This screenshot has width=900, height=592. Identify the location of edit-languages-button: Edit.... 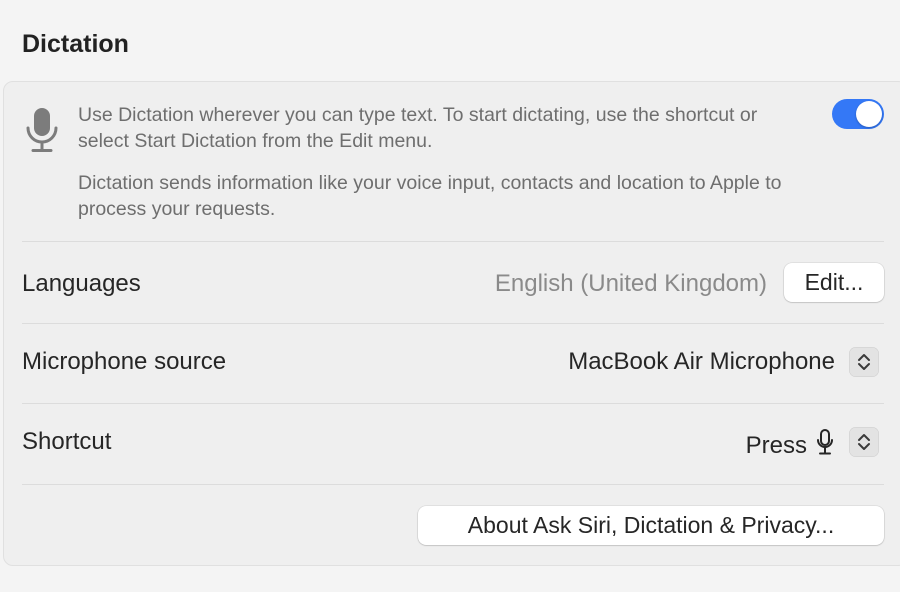
(834, 282).